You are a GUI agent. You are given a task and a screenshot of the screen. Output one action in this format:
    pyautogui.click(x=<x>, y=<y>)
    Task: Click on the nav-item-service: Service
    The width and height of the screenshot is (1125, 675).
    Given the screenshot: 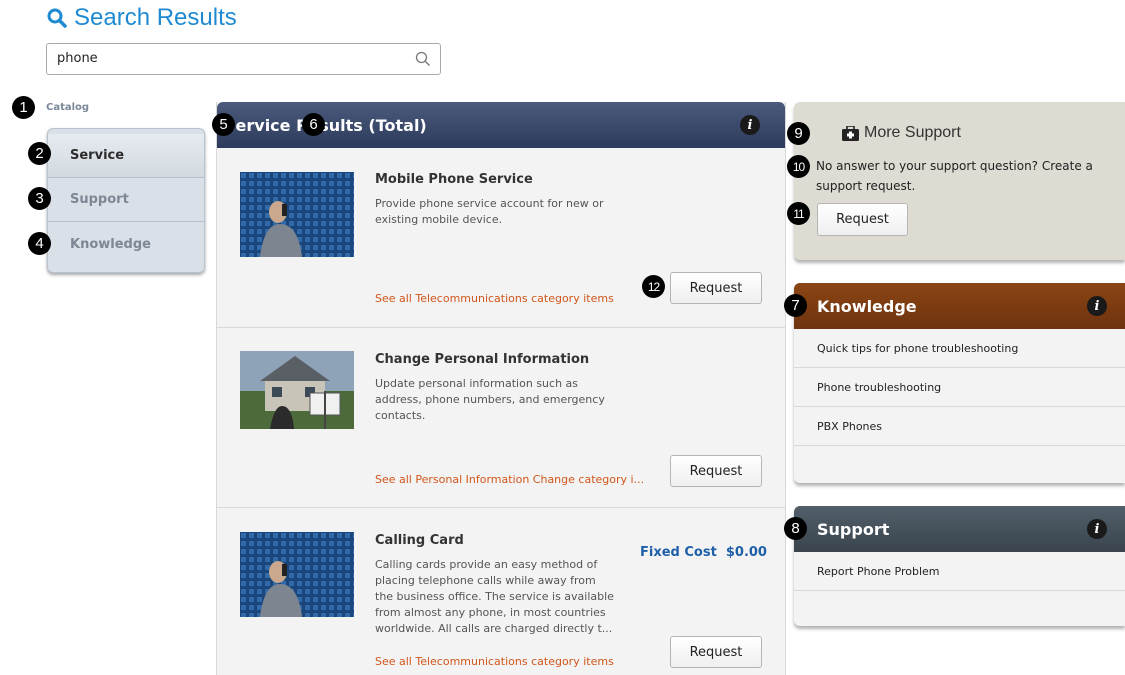 What is the action you would take?
    pyautogui.click(x=126, y=156)
    